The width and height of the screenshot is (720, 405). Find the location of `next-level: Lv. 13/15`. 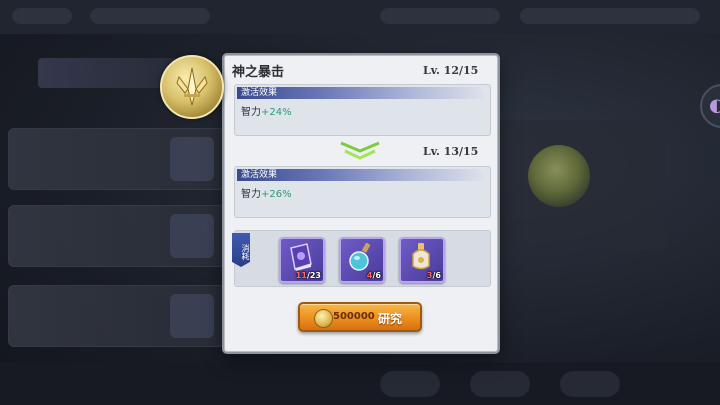

next-level: Lv. 13/15 is located at coordinates (451, 151).